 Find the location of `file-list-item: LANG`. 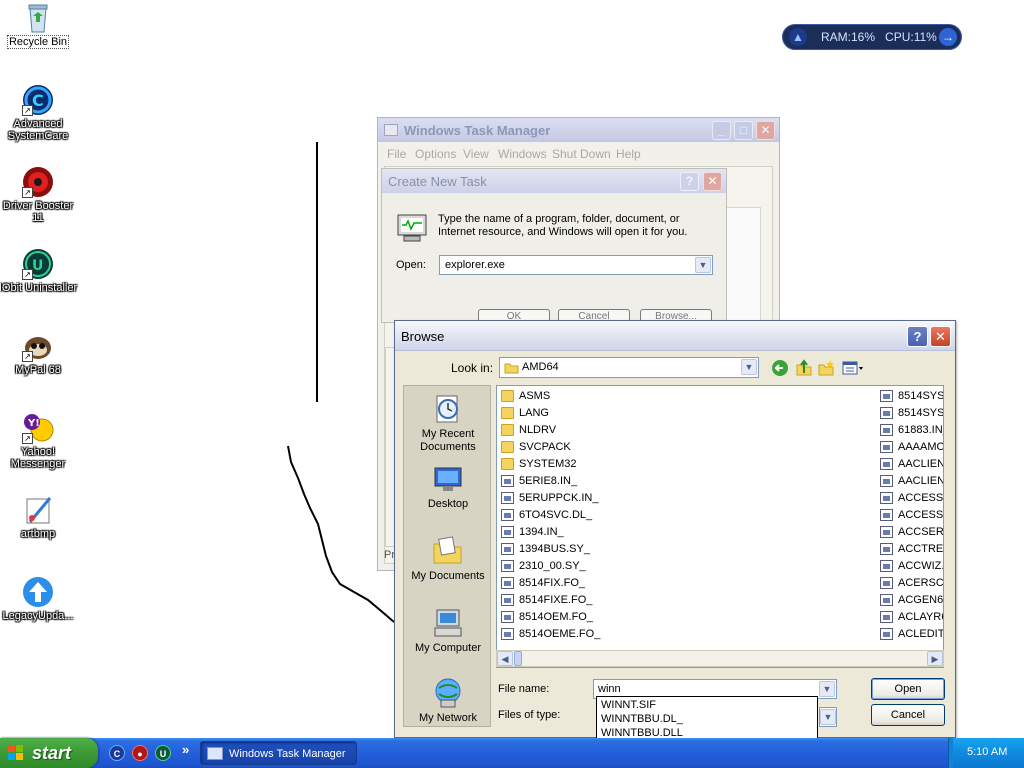

file-list-item: LANG is located at coordinates (686, 413).